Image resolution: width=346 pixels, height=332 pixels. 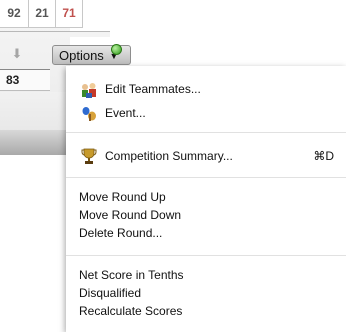 I want to click on toolbar-divider, so click(x=55, y=34).